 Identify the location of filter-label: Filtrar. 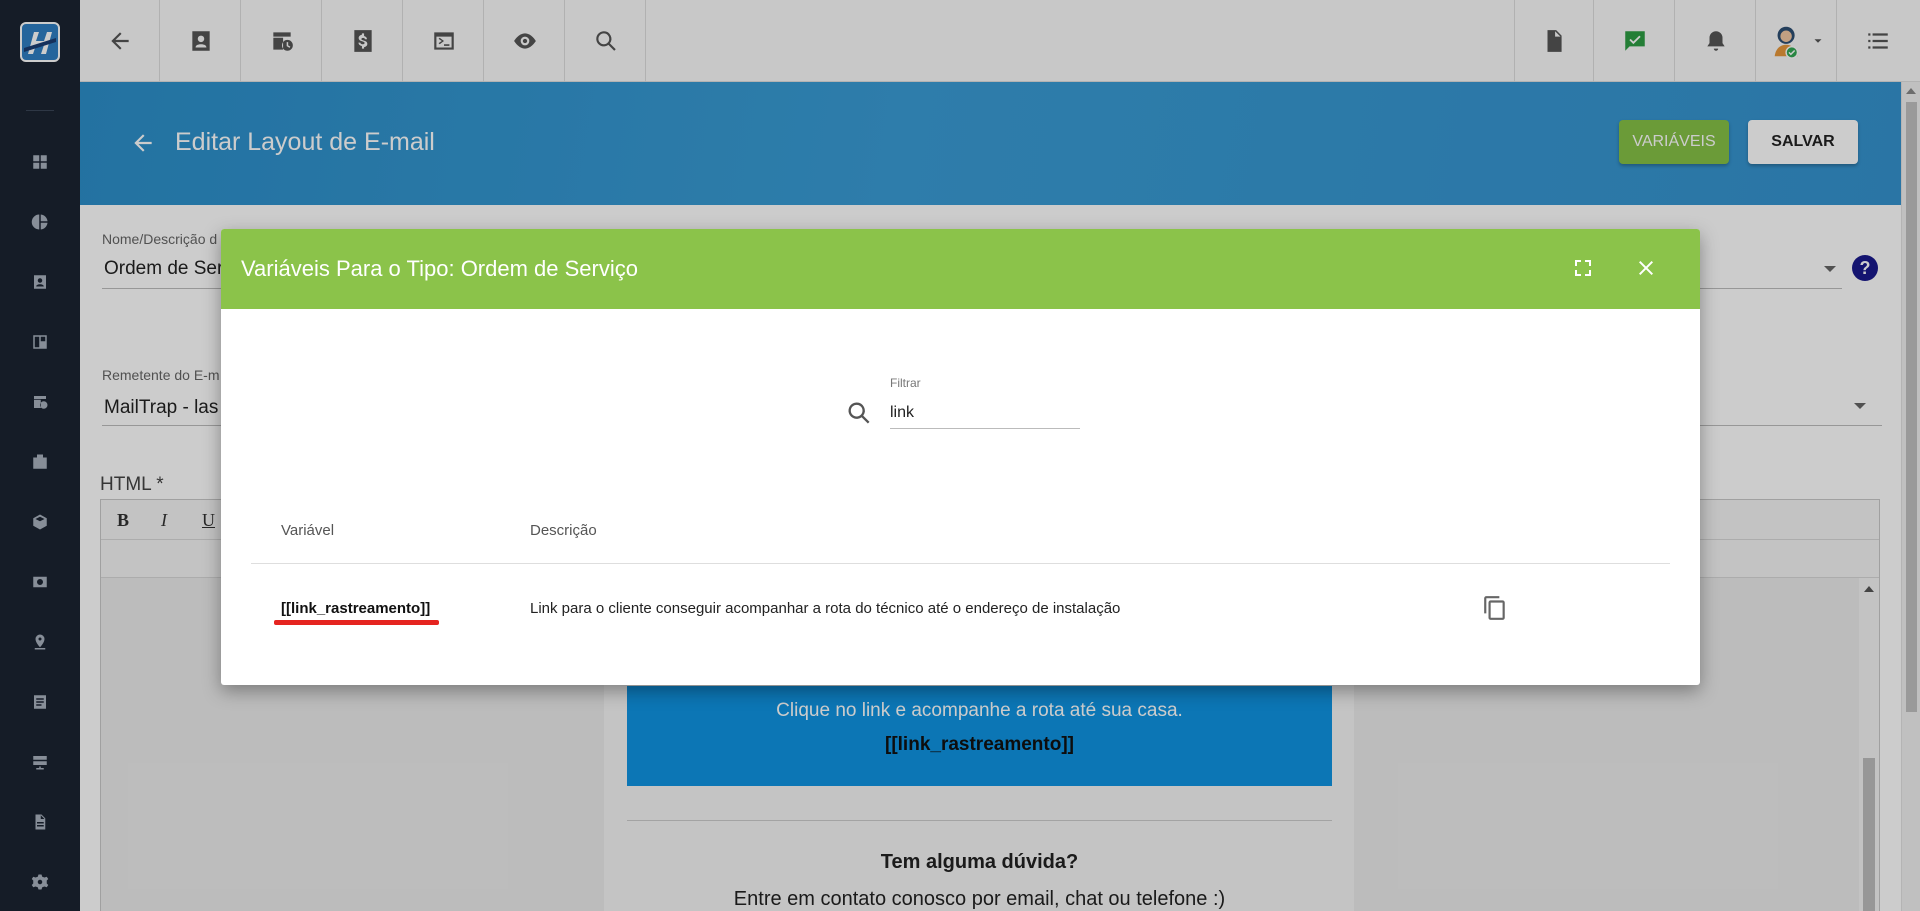
(905, 383).